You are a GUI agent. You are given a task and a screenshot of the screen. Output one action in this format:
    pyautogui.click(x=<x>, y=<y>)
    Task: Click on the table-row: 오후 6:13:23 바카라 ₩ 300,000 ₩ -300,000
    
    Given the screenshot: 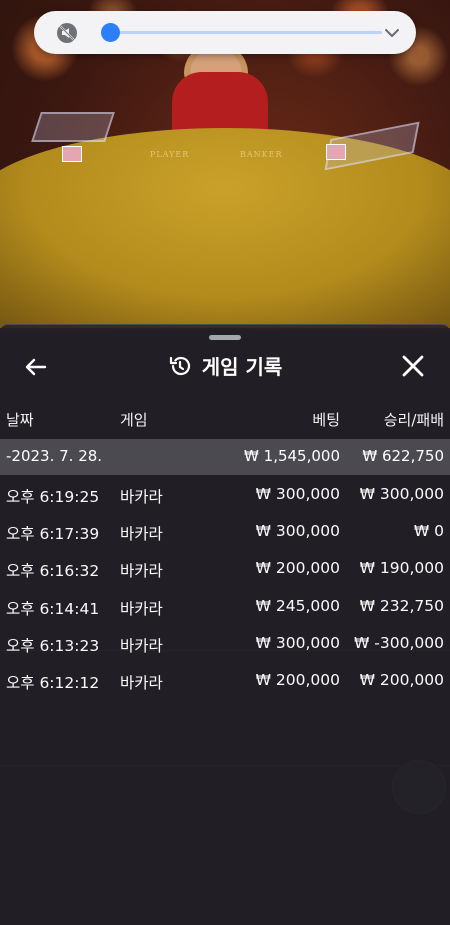 What is the action you would take?
    pyautogui.click(x=225, y=644)
    